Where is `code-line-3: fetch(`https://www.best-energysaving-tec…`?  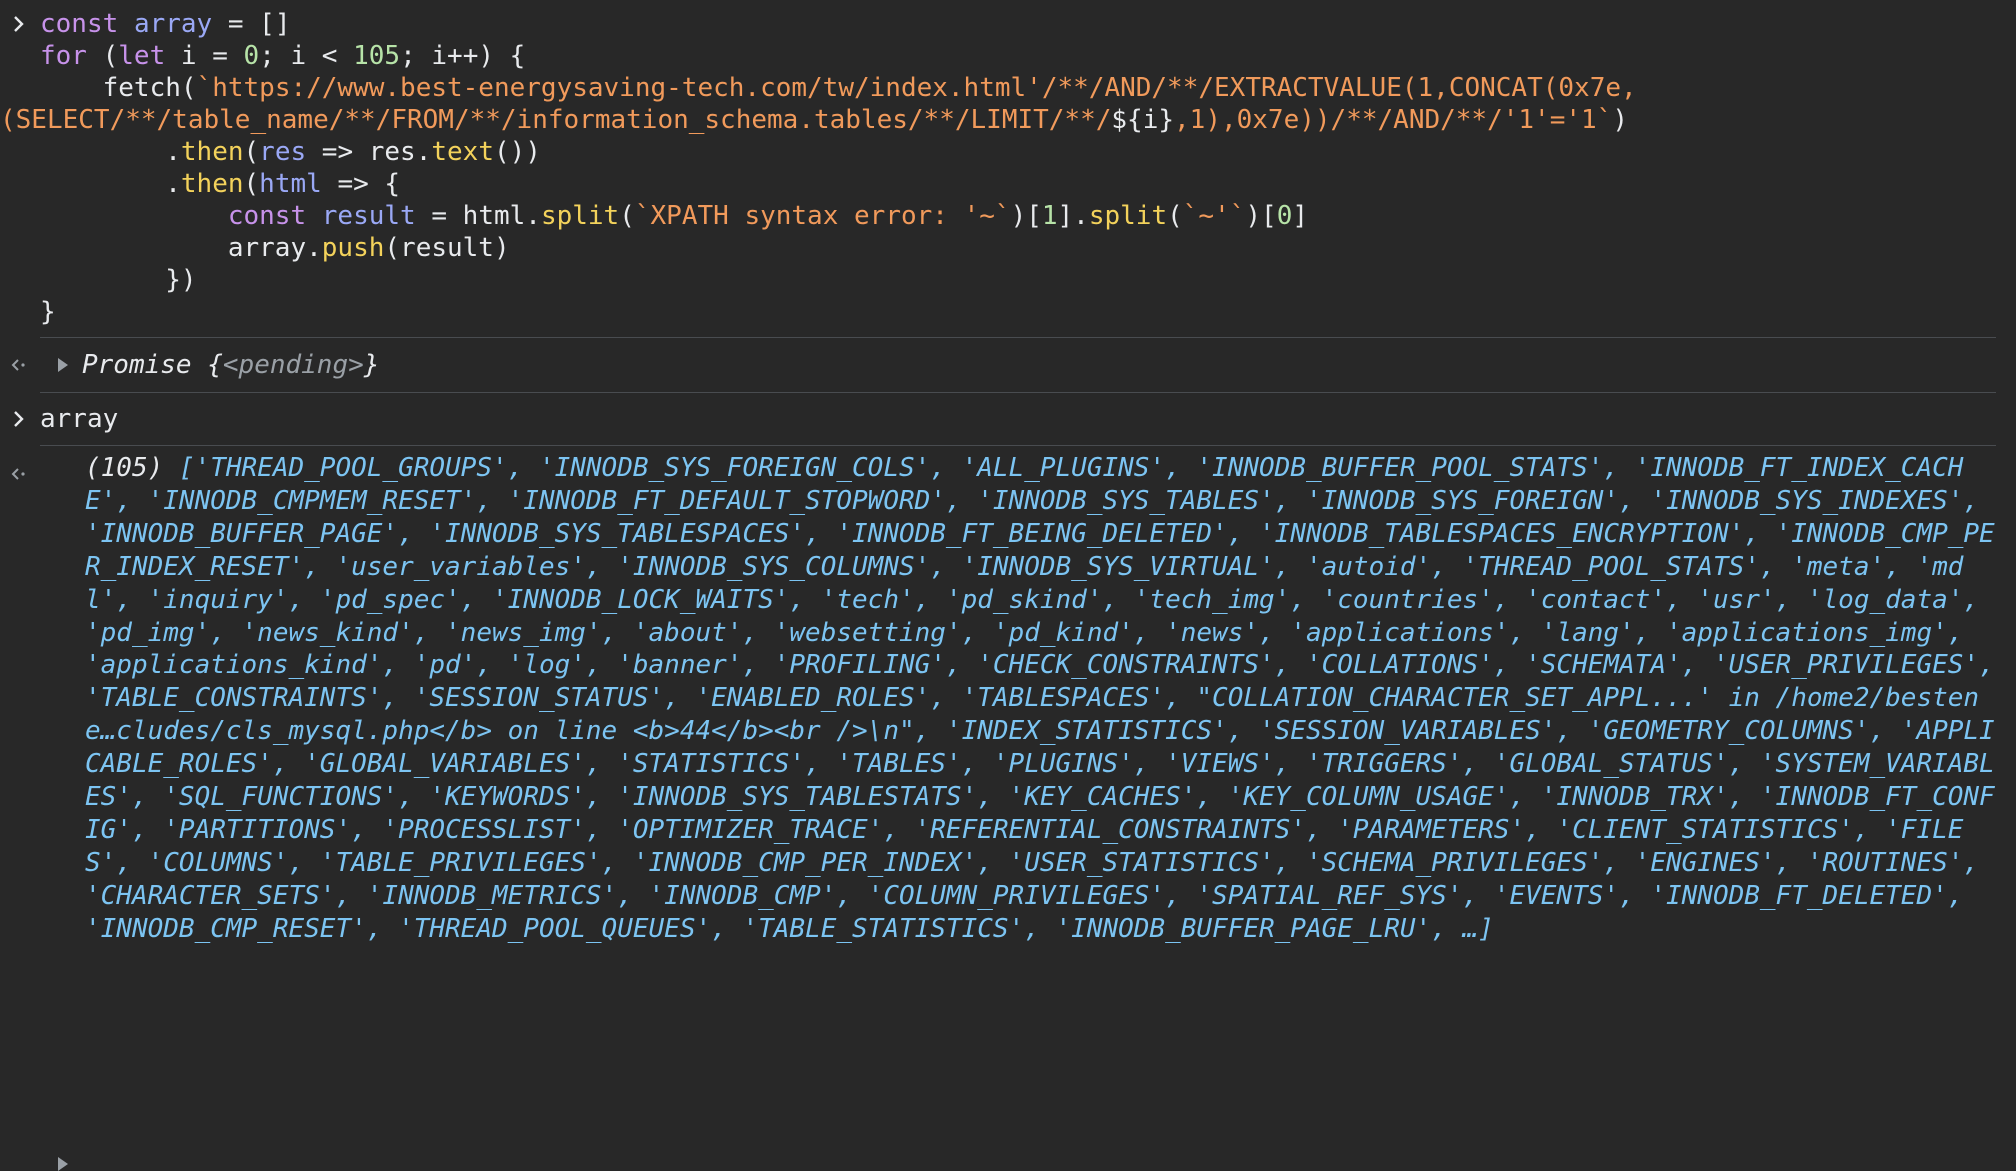
code-line-3: fetch(`https://www.best-energysaving-tec… is located at coordinates (838, 88).